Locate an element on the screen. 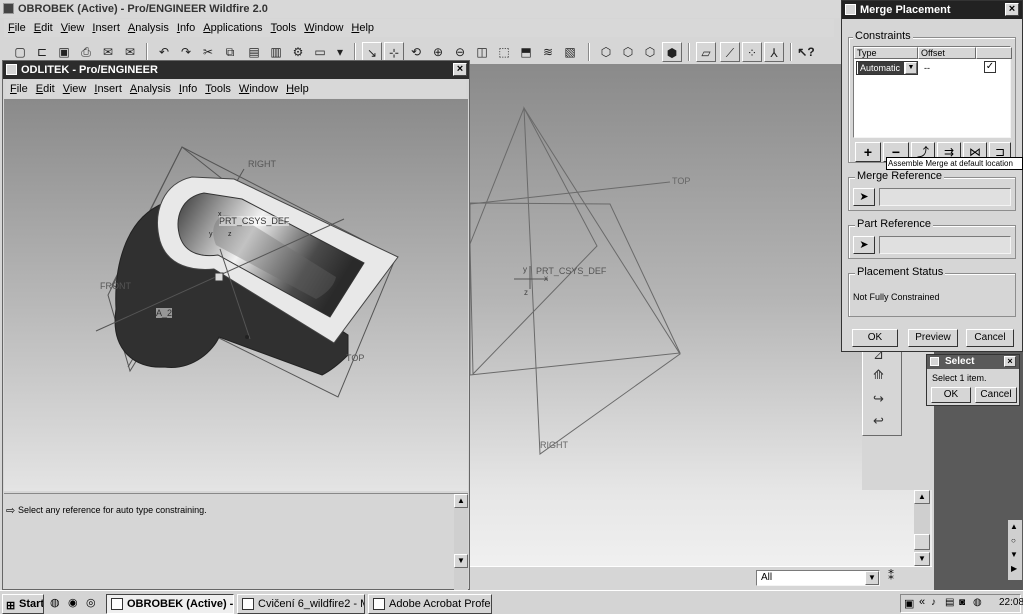 Image resolution: width=1023 pixels, height=614 pixels. dropdown-icon: ▾ is located at coordinates (340, 52).